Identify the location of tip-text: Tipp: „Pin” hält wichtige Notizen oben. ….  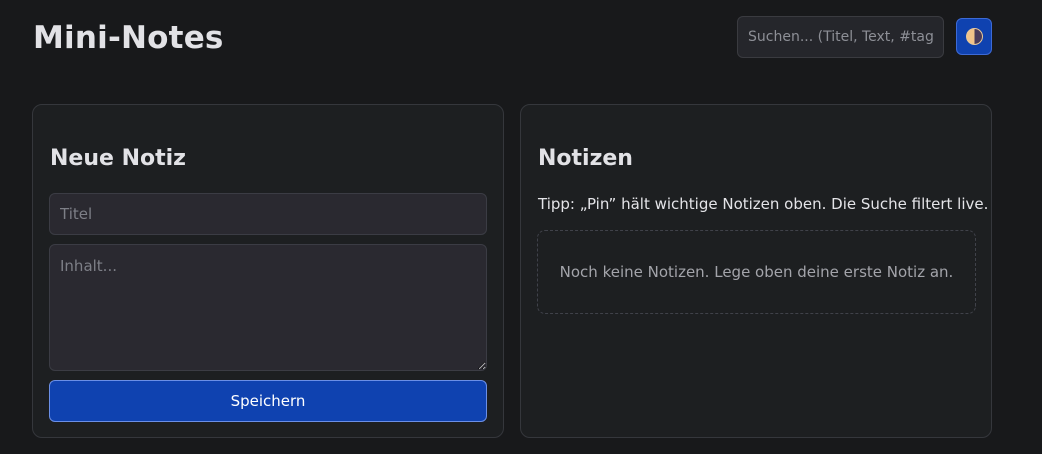
(763, 204).